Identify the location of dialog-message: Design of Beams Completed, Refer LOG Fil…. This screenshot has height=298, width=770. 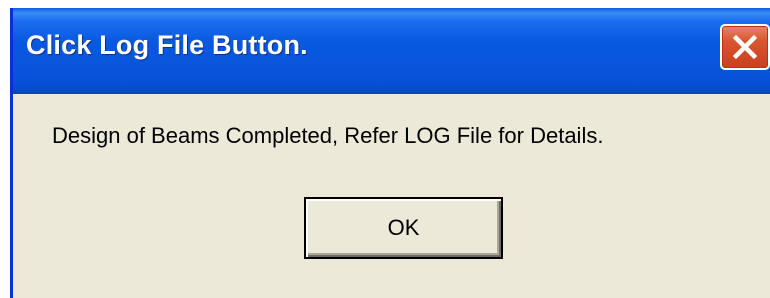
(328, 135).